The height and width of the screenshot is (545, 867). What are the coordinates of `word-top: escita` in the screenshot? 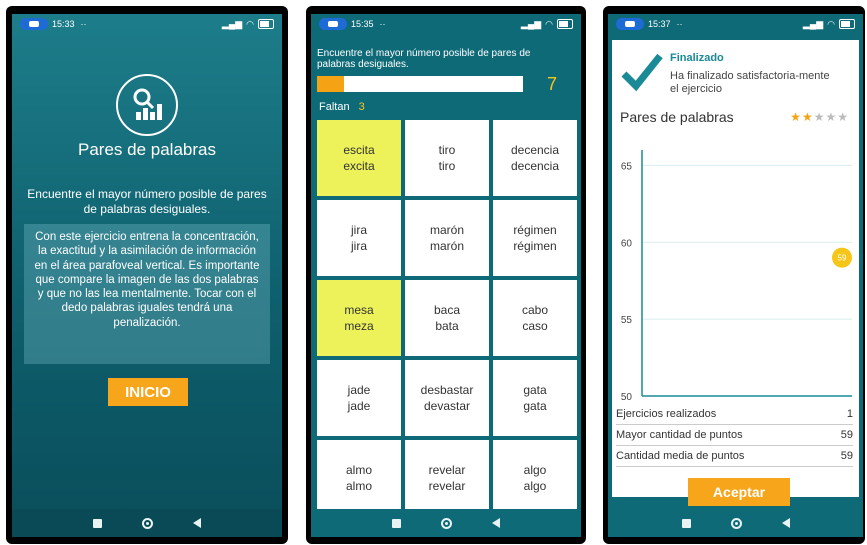 It's located at (359, 150).